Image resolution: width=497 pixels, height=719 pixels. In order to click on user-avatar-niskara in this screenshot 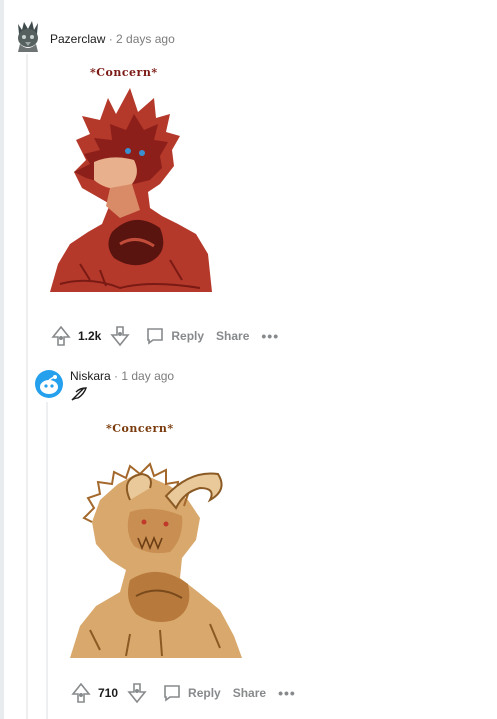, I will do `click(49, 384)`.